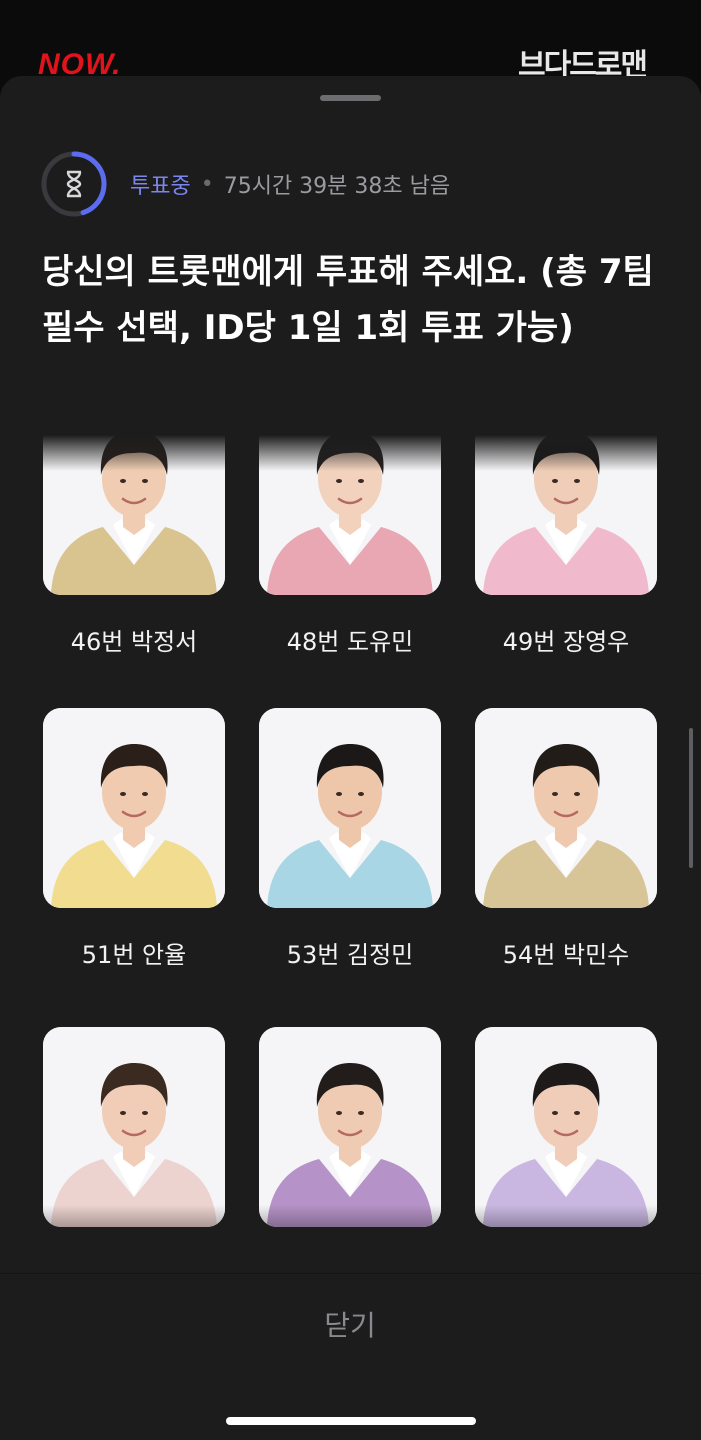 Image resolution: width=701 pixels, height=1440 pixels. I want to click on candidate-card: 48번 도유민, so click(350, 546).